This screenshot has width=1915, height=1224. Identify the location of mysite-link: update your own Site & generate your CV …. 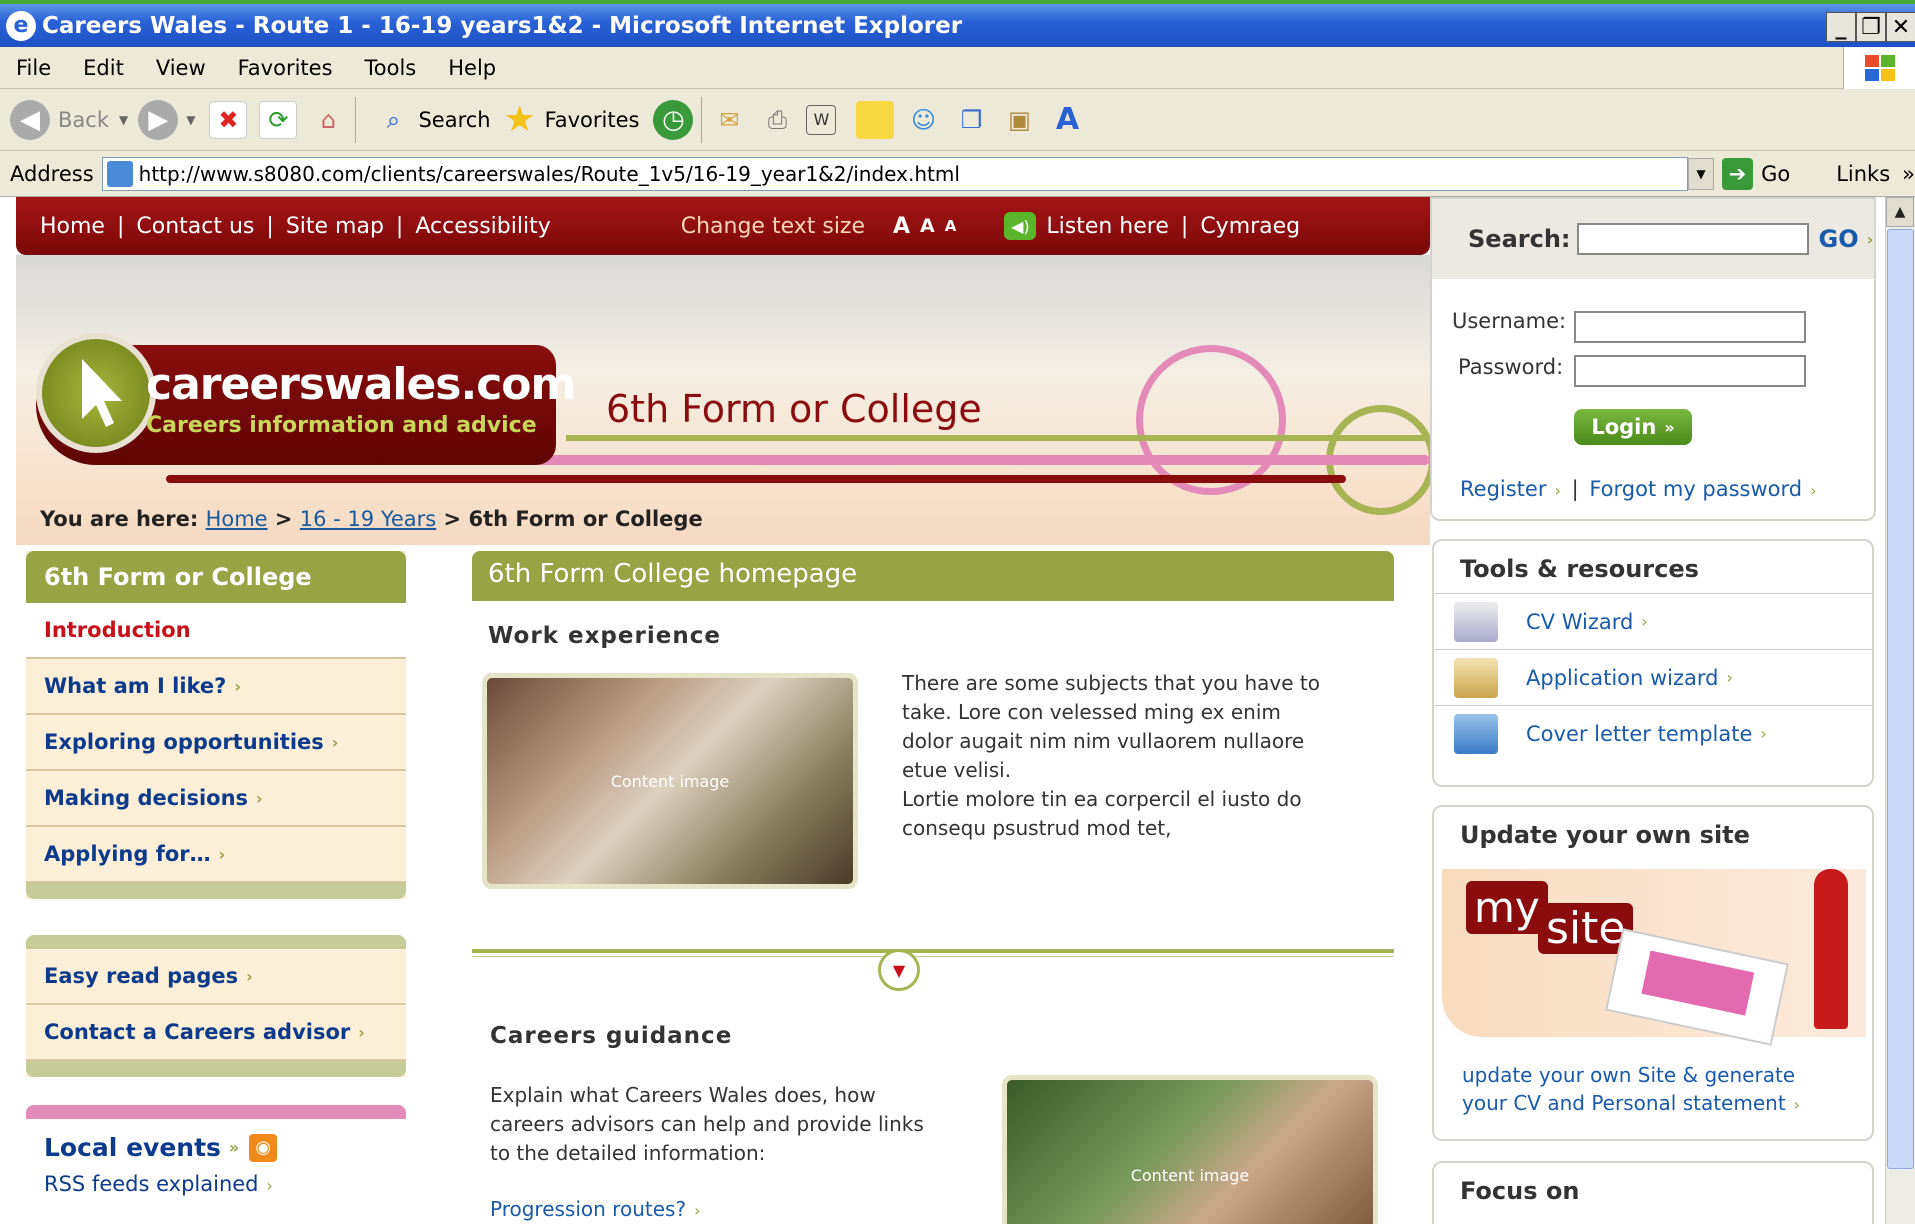
(1652, 1090).